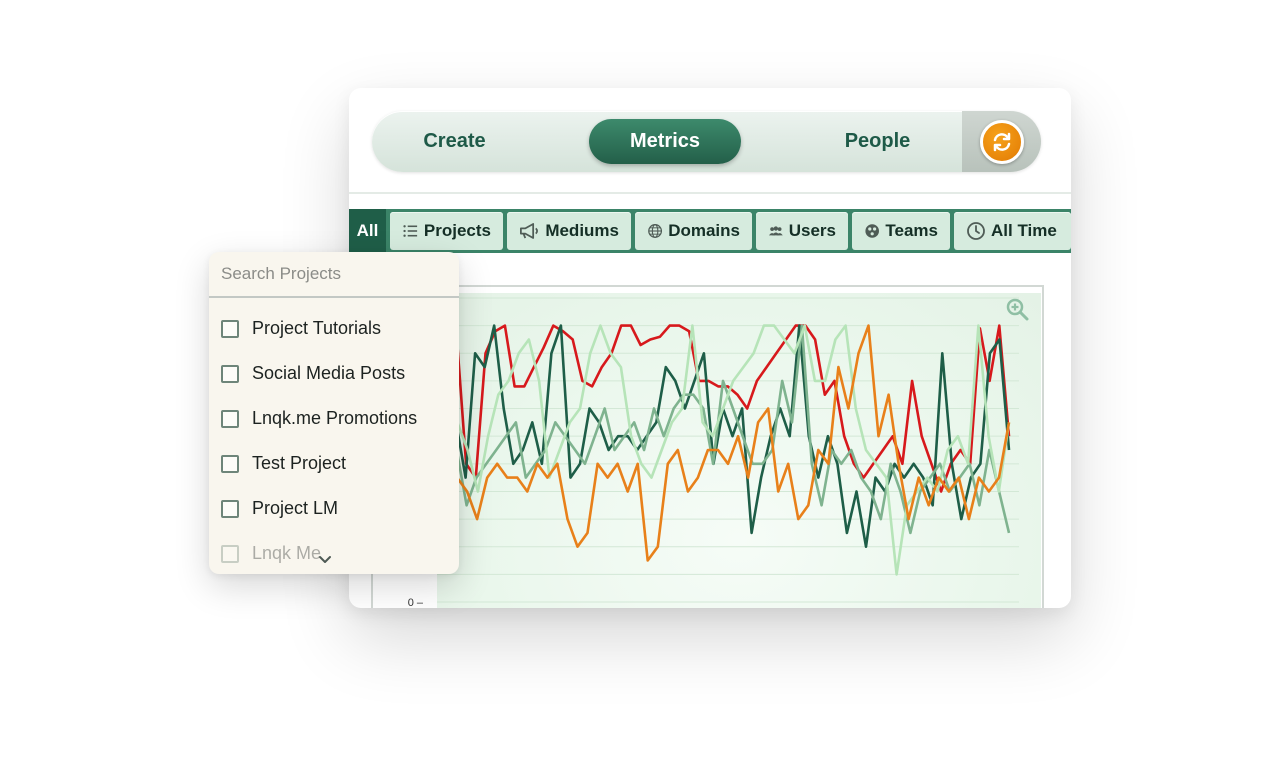  I want to click on project-label: Lnqk.me Promotions, so click(335, 418).